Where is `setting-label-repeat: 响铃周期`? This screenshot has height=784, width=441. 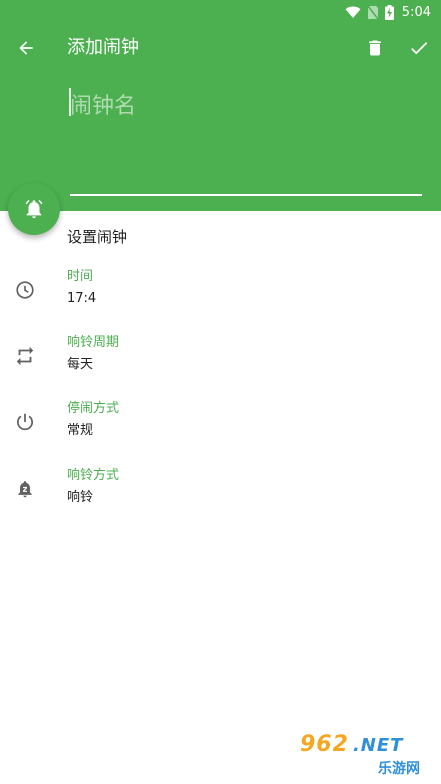 setting-label-repeat: 响铃周期 is located at coordinates (93, 342).